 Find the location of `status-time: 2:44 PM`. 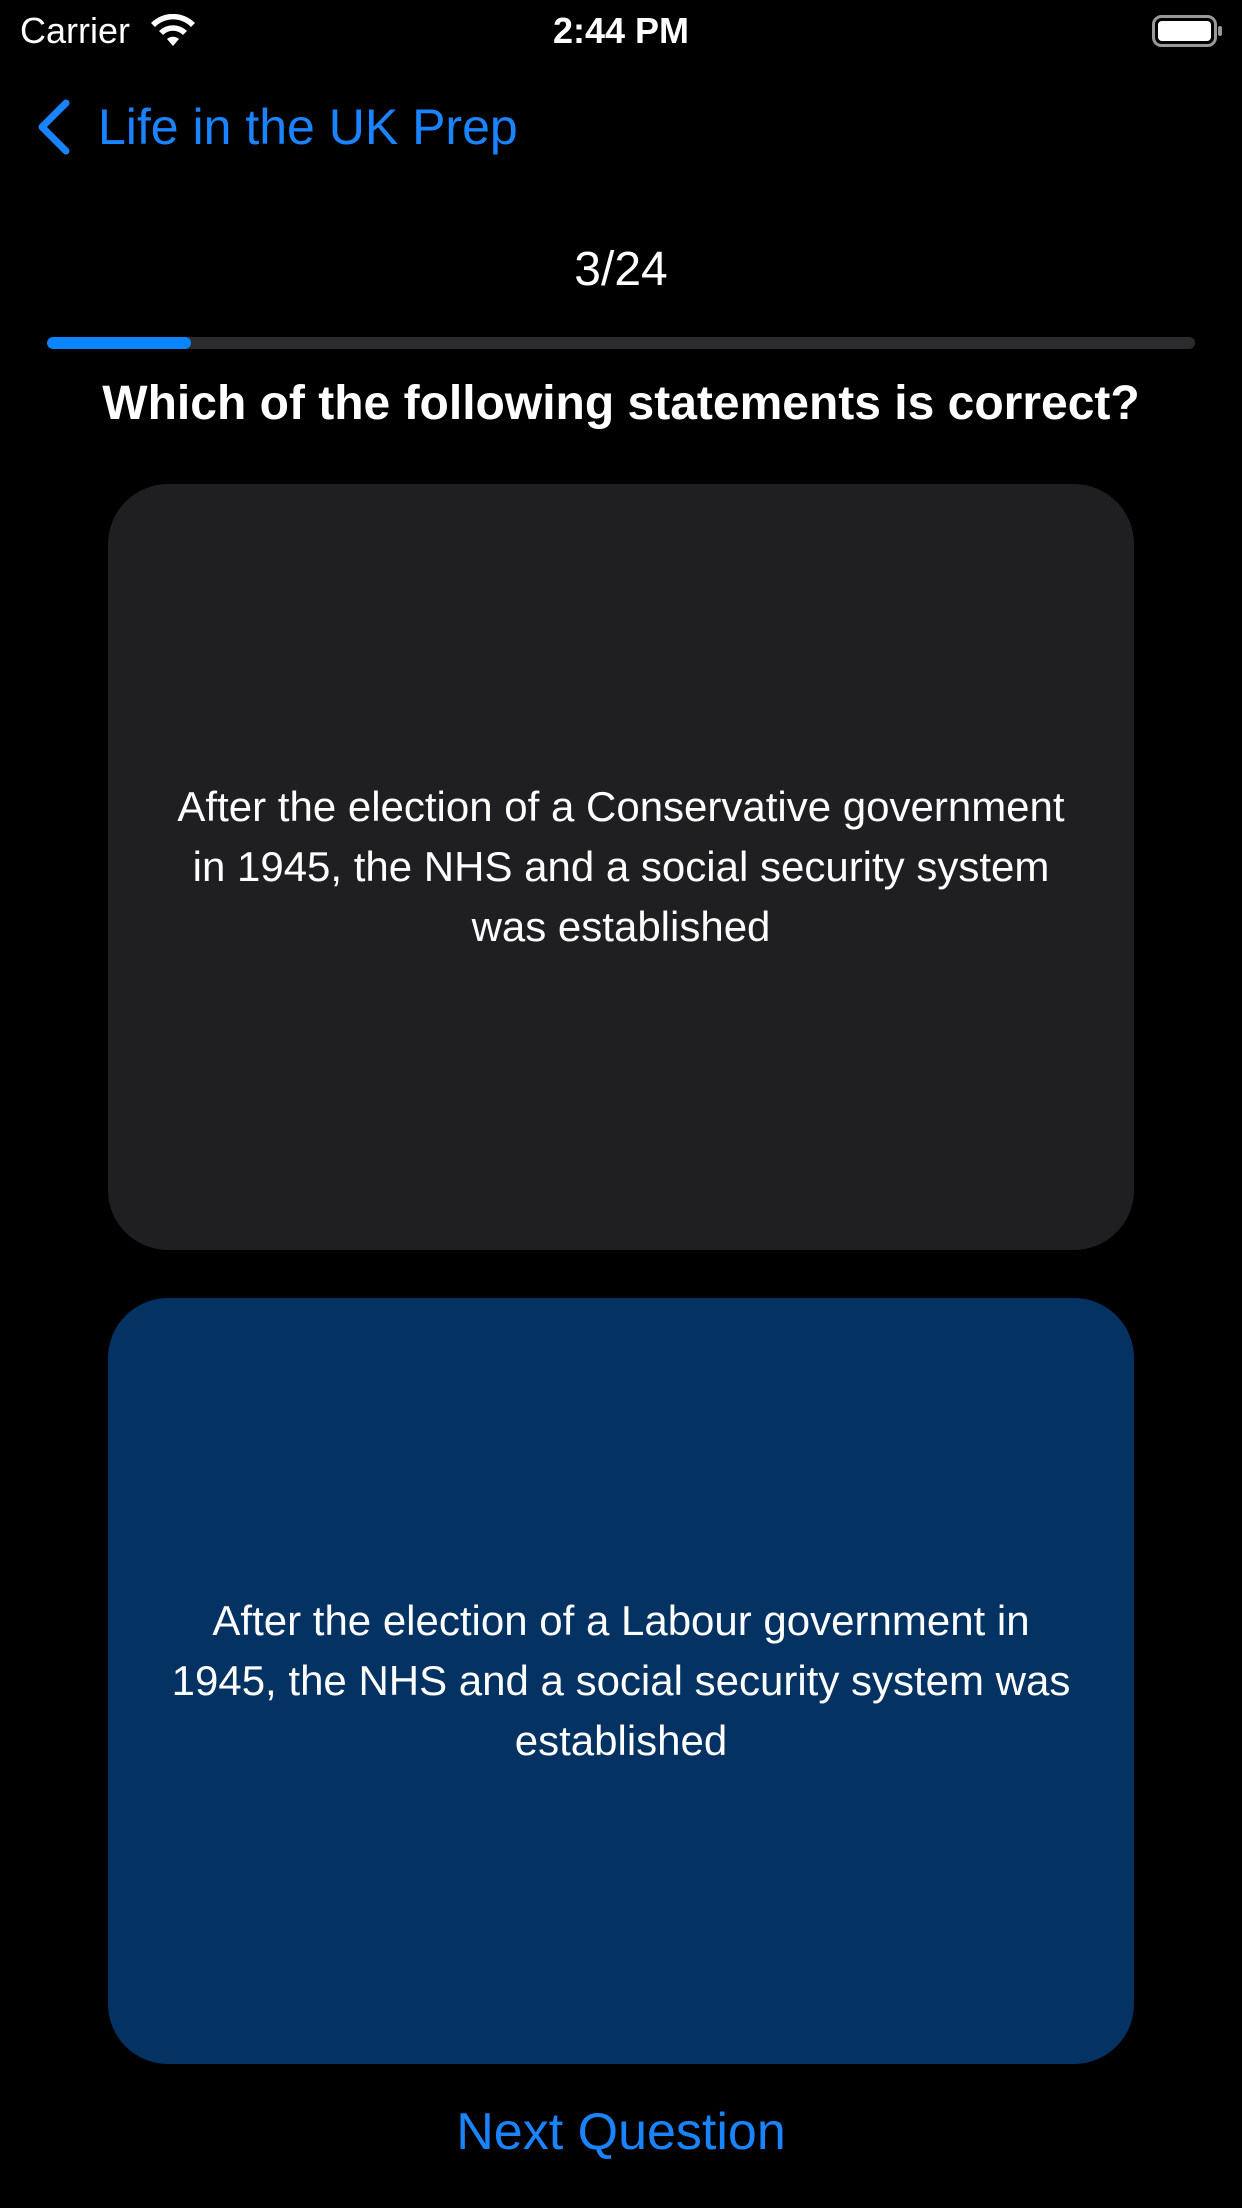

status-time: 2:44 PM is located at coordinates (621, 30).